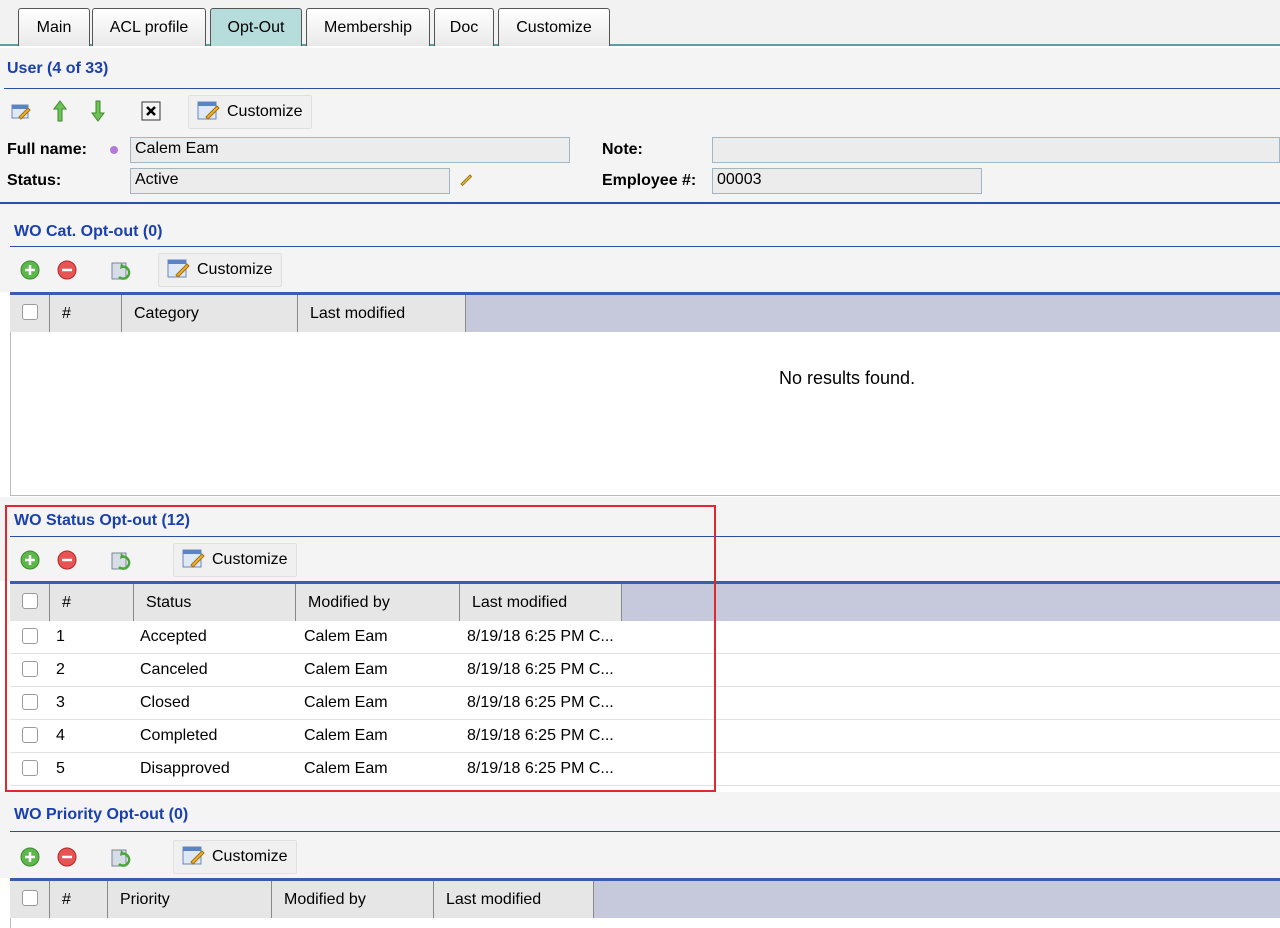 The image size is (1280, 928). Describe the element at coordinates (464, 27) in the screenshot. I see `tab-doc: Doc` at that location.